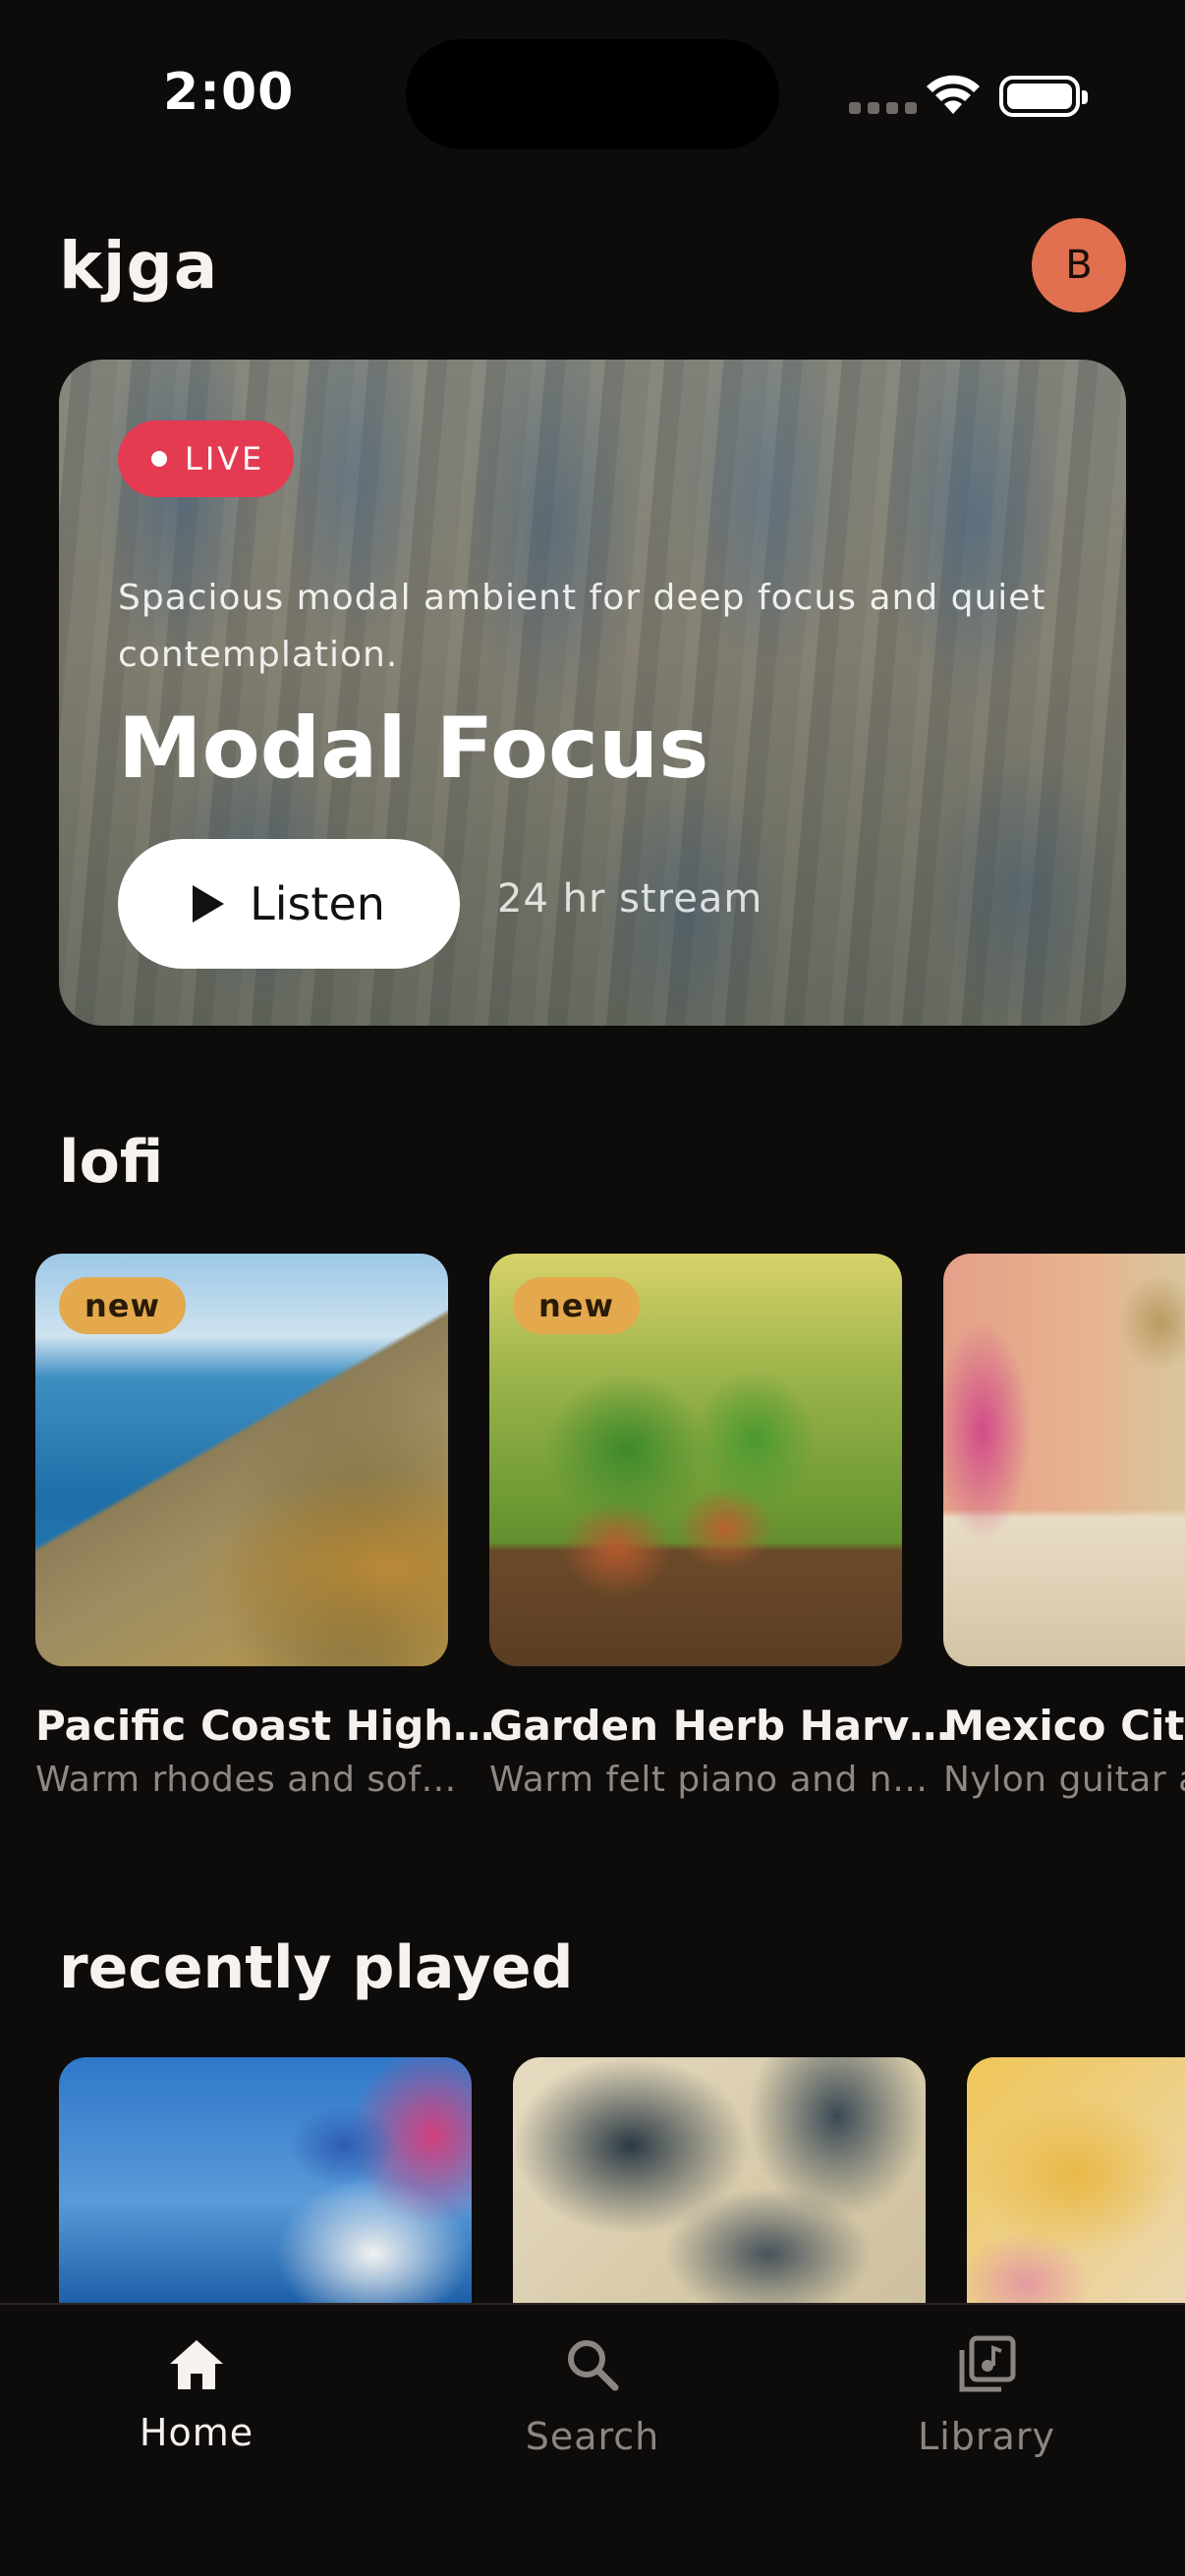  Describe the element at coordinates (229, 92) in the screenshot. I see `status-time: 2:00` at that location.